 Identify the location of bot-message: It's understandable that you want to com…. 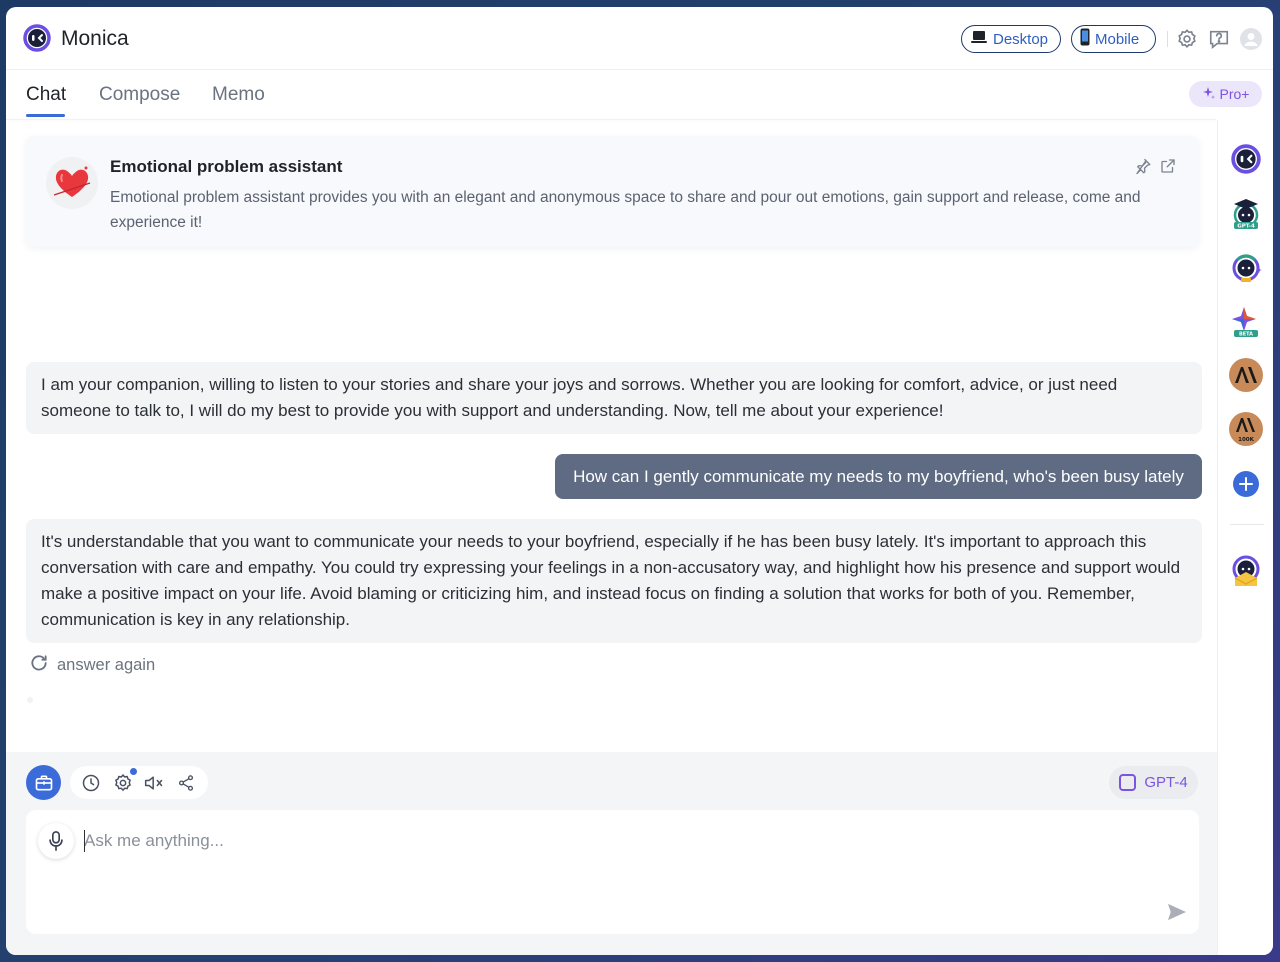
(614, 581).